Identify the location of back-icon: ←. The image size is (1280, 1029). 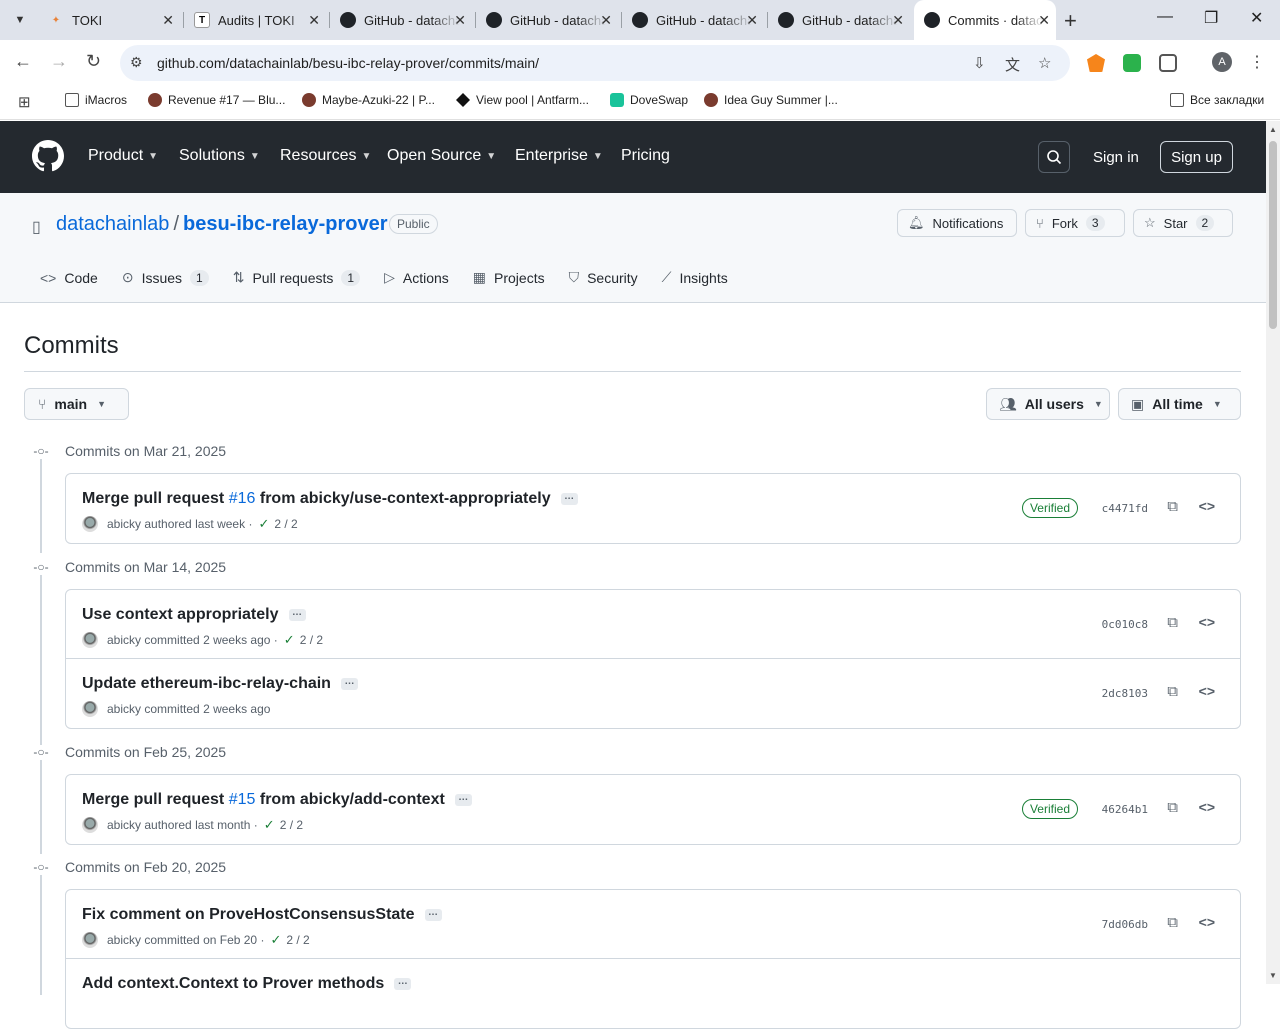
(23, 61).